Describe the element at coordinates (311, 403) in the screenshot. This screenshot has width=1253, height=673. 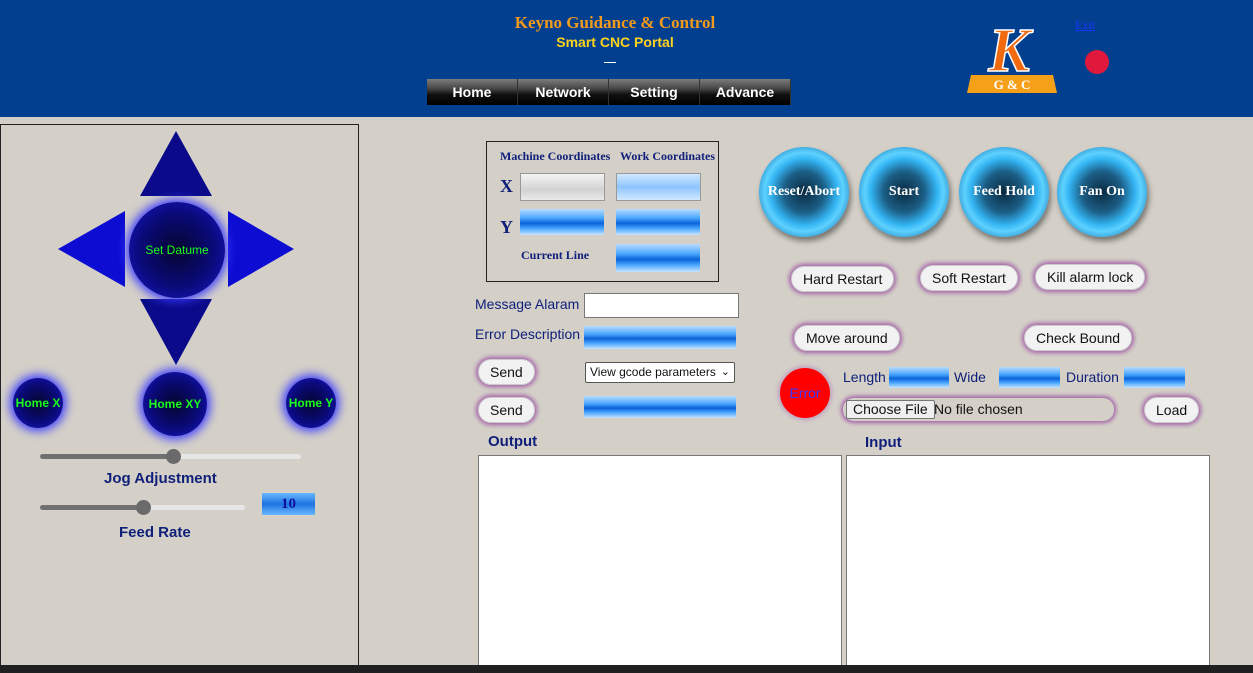
I see `home-y-button: Home Y` at that location.